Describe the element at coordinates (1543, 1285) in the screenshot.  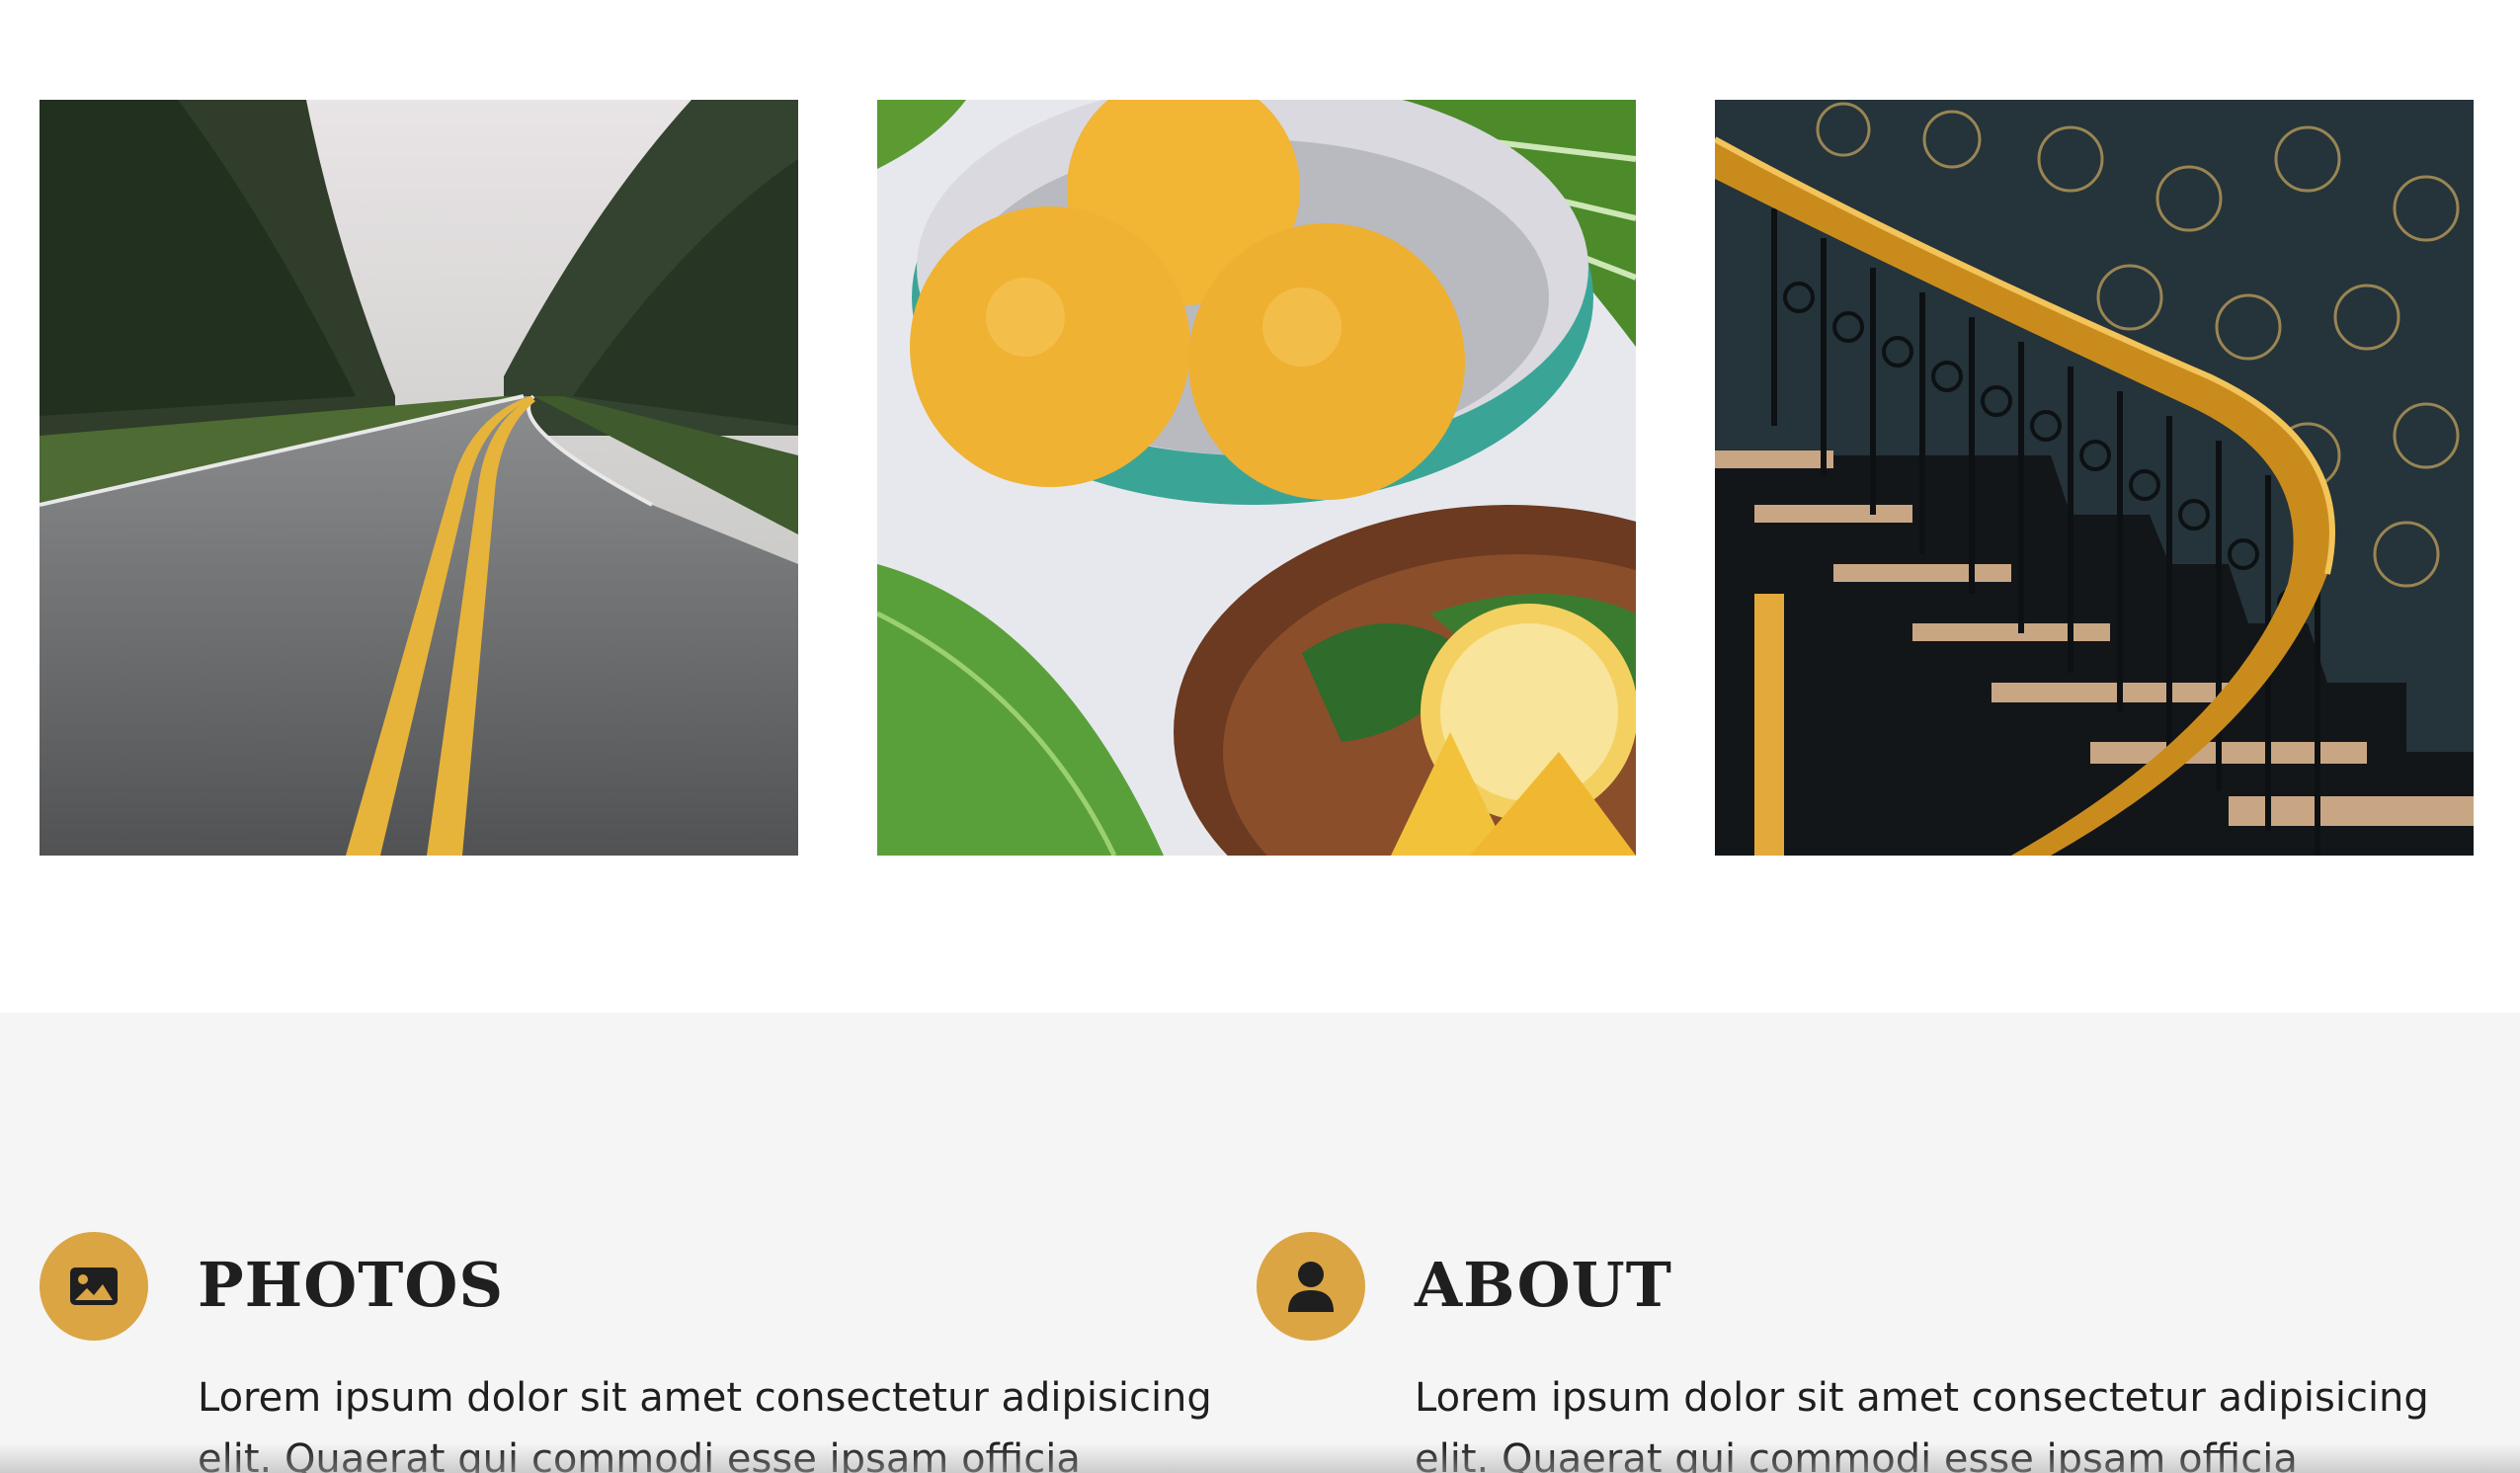
I see `feature-title: ABOUT` at that location.